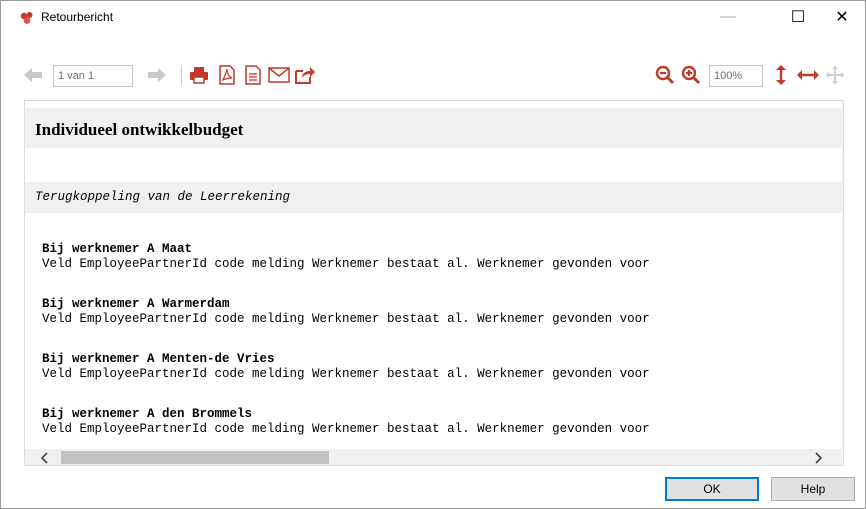 Image resolution: width=866 pixels, height=509 pixels. I want to click on print-icon, so click(199, 75).